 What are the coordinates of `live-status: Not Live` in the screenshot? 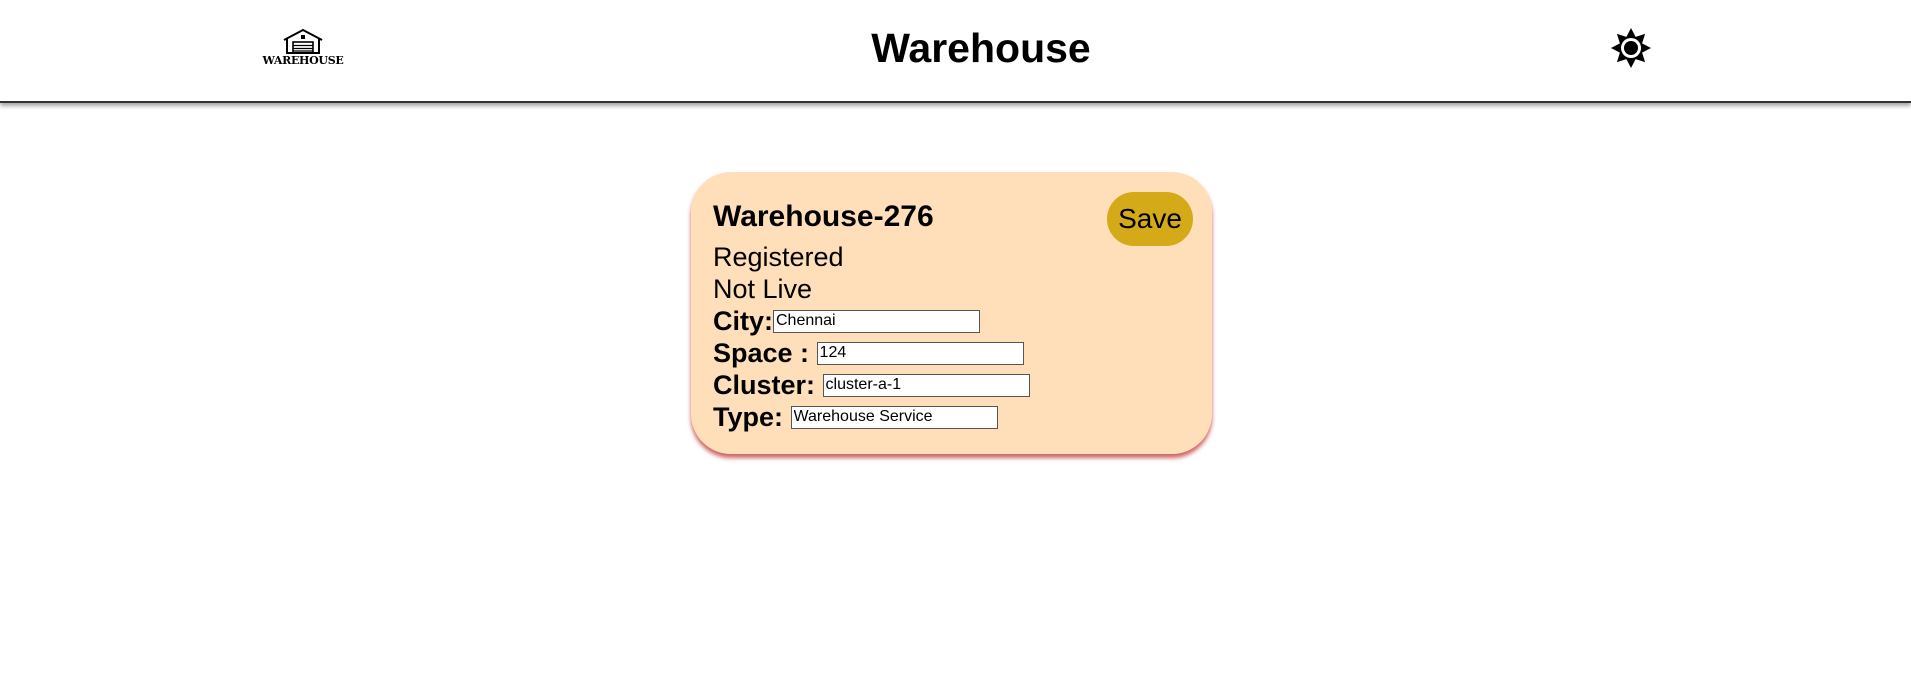 It's located at (763, 289).